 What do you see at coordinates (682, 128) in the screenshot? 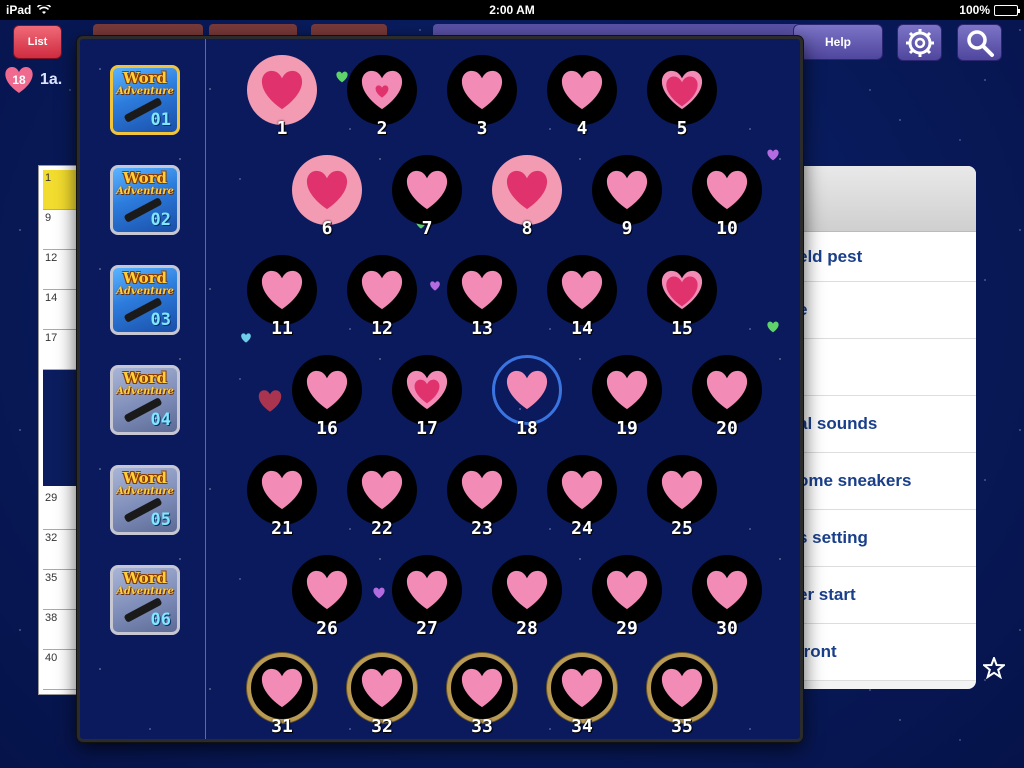
I see `level-number: 5` at bounding box center [682, 128].